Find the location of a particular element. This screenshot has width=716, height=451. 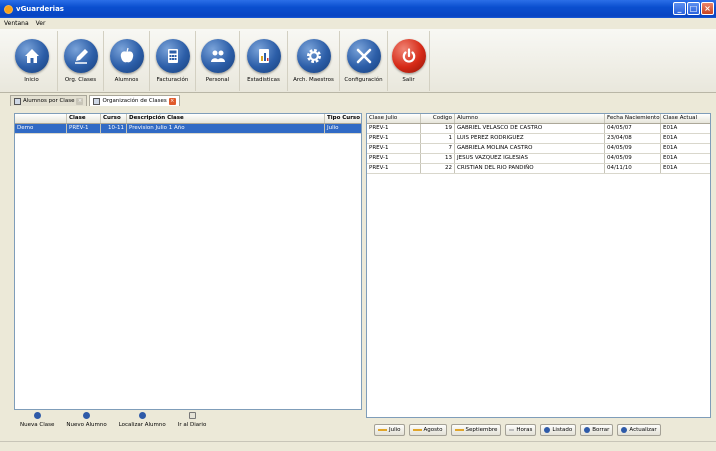

refresh-icon is located at coordinates (624, 430).